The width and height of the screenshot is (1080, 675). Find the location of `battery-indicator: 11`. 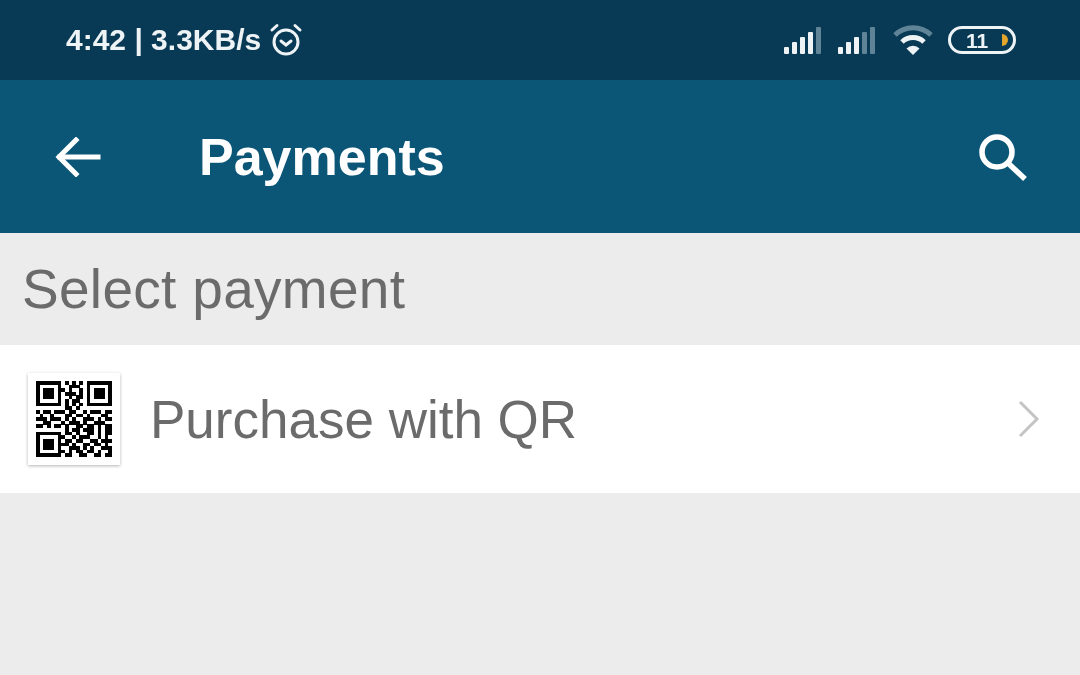

battery-indicator: 11 is located at coordinates (982, 40).